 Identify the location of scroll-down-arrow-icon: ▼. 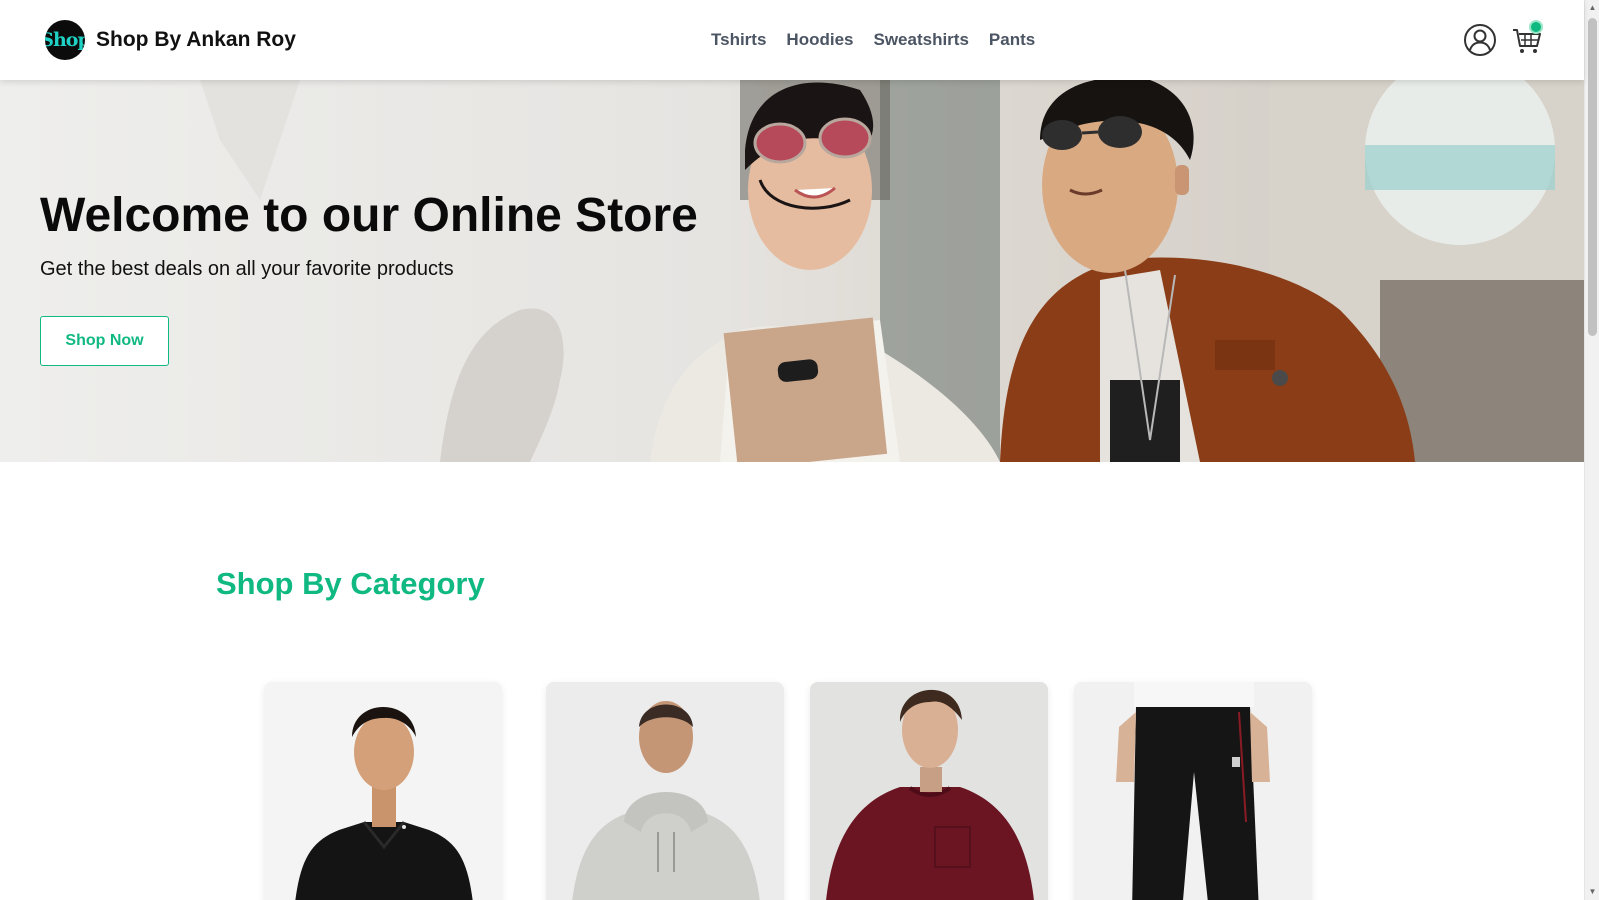
(1592, 892).